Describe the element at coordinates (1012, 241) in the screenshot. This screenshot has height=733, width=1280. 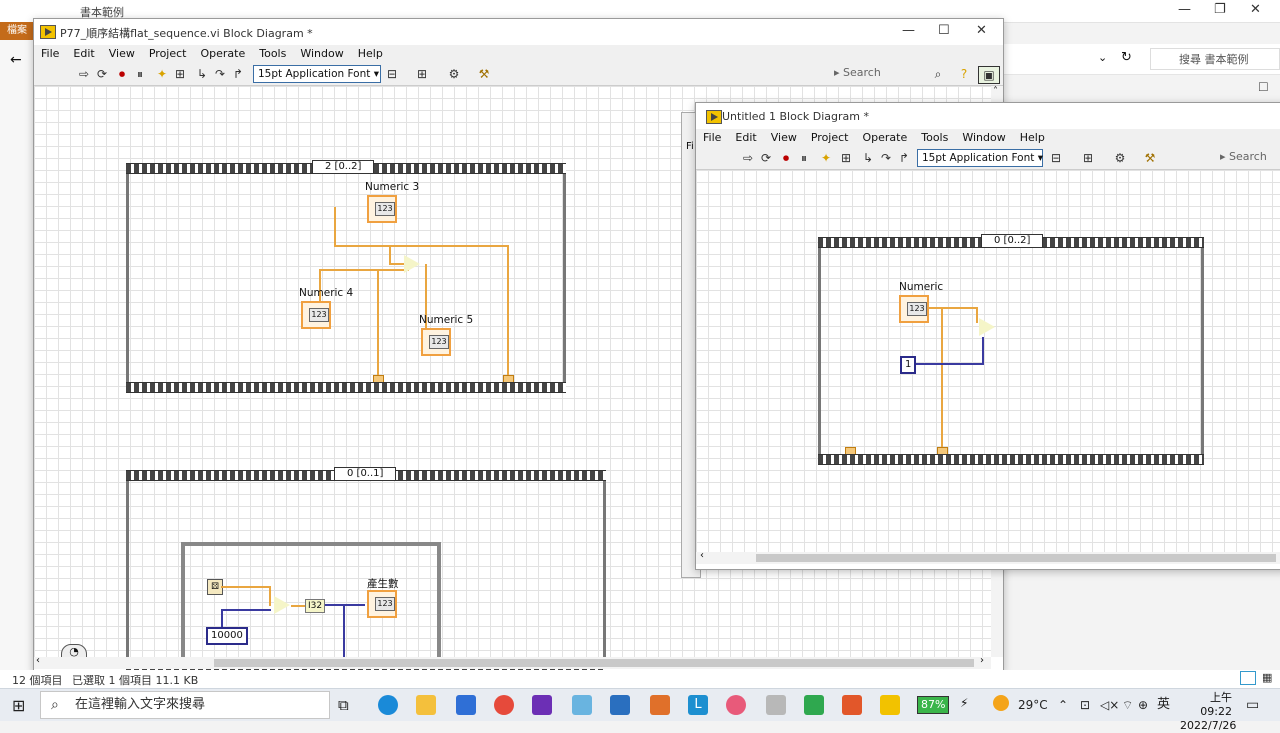
I see `frame-selector: 0 [0..2]` at that location.